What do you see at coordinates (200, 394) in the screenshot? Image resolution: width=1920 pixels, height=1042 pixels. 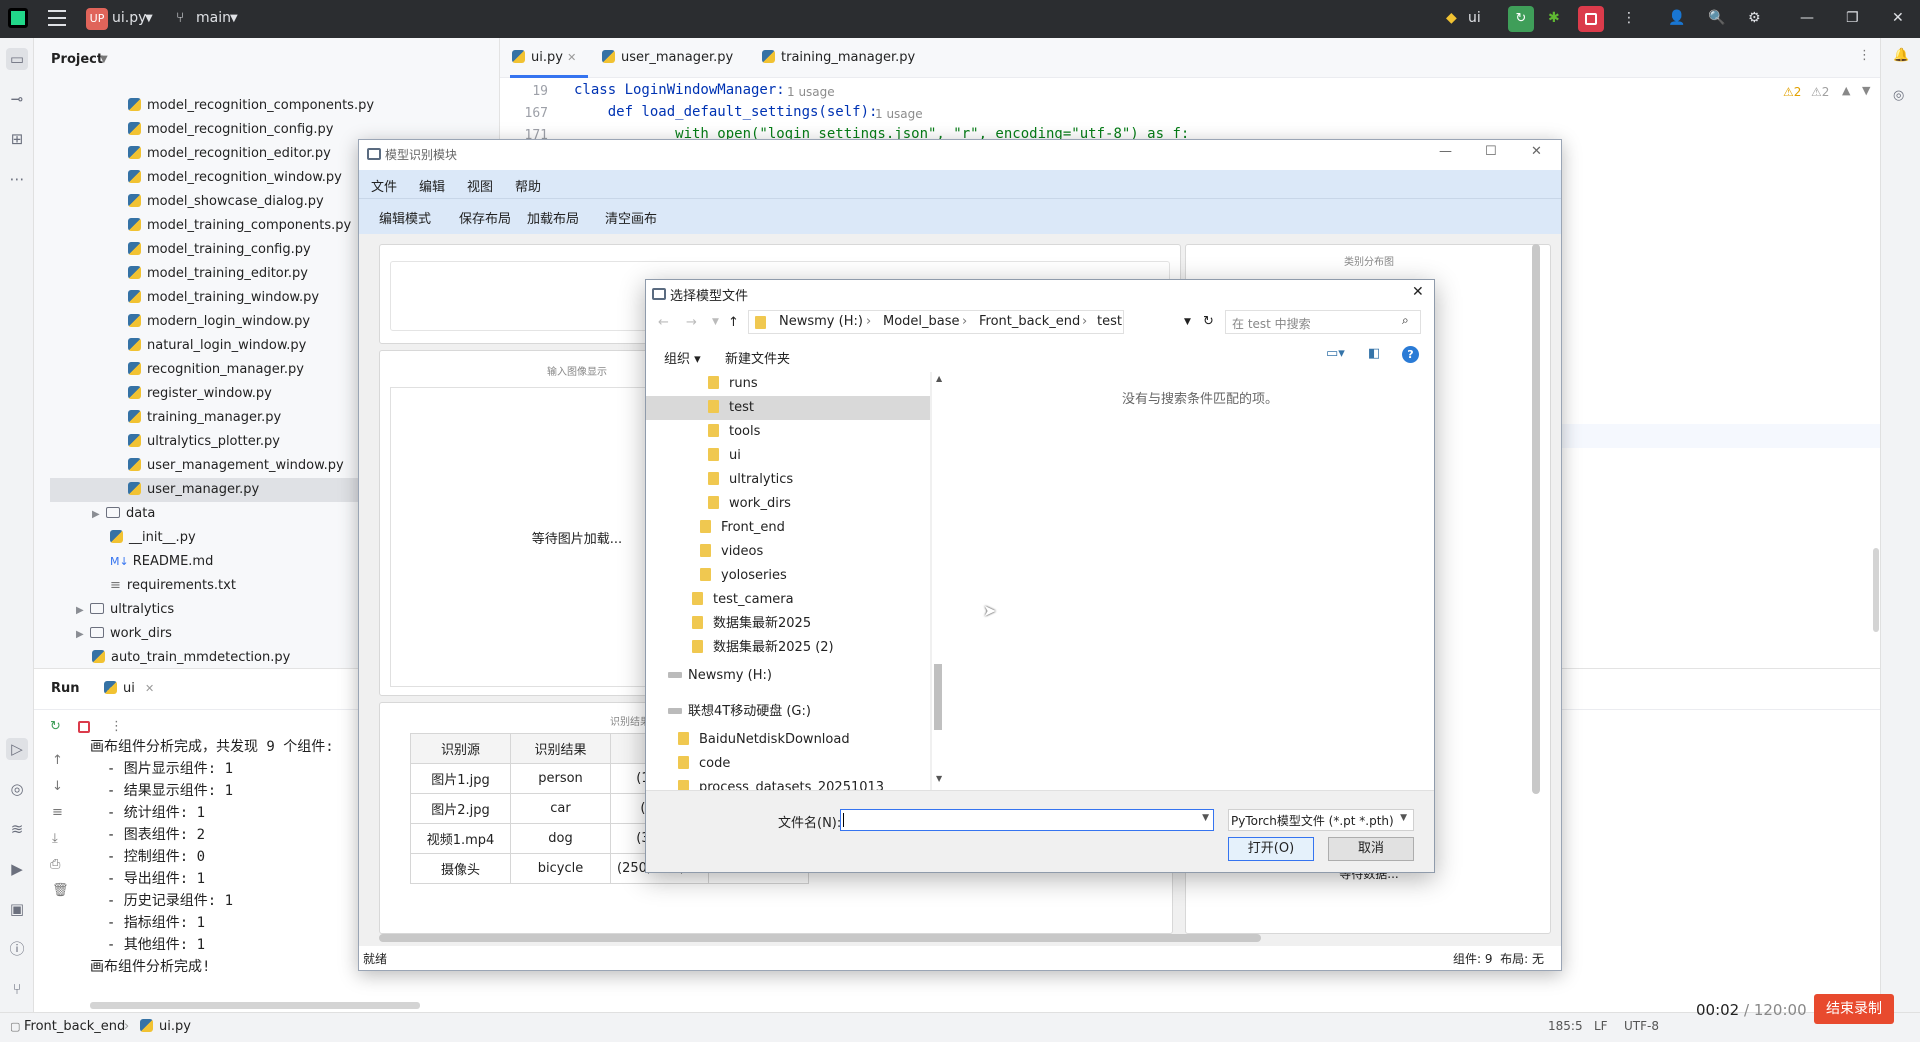 I see `tree-item-file: register_window.py` at bounding box center [200, 394].